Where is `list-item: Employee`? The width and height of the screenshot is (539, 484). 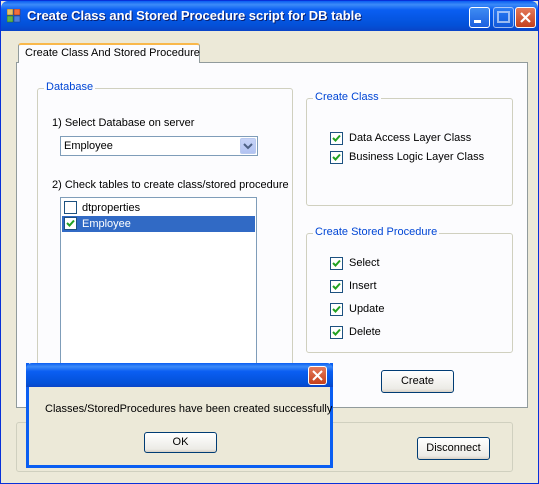 list-item: Employee is located at coordinates (158, 224).